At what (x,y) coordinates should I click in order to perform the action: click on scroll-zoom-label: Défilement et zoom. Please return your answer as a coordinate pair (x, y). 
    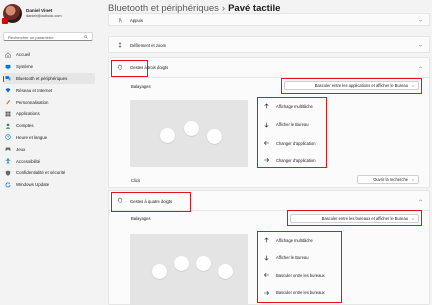
    Looking at the image, I should click on (148, 45).